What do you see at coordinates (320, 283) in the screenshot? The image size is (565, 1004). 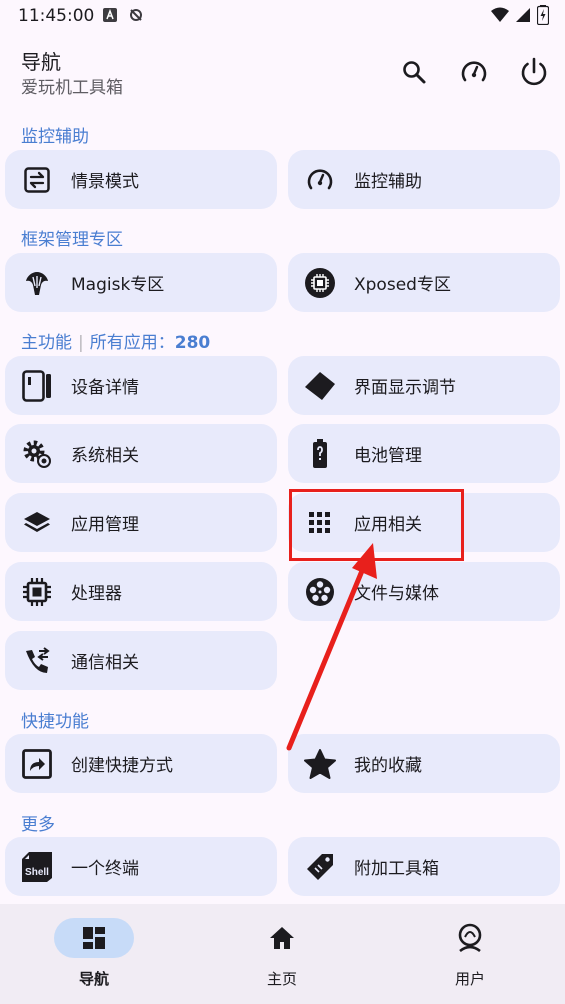 I see `chip-circle-icon` at bounding box center [320, 283].